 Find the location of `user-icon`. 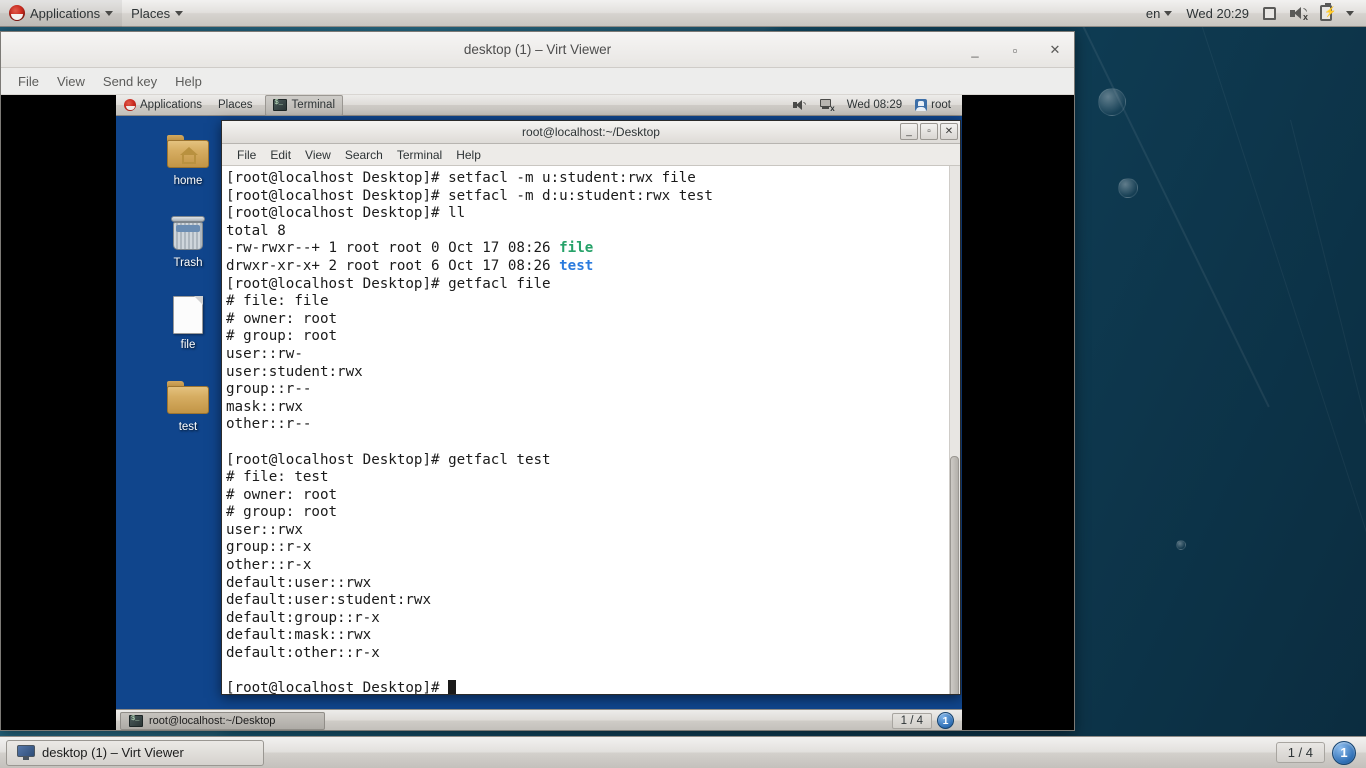

user-icon is located at coordinates (921, 105).